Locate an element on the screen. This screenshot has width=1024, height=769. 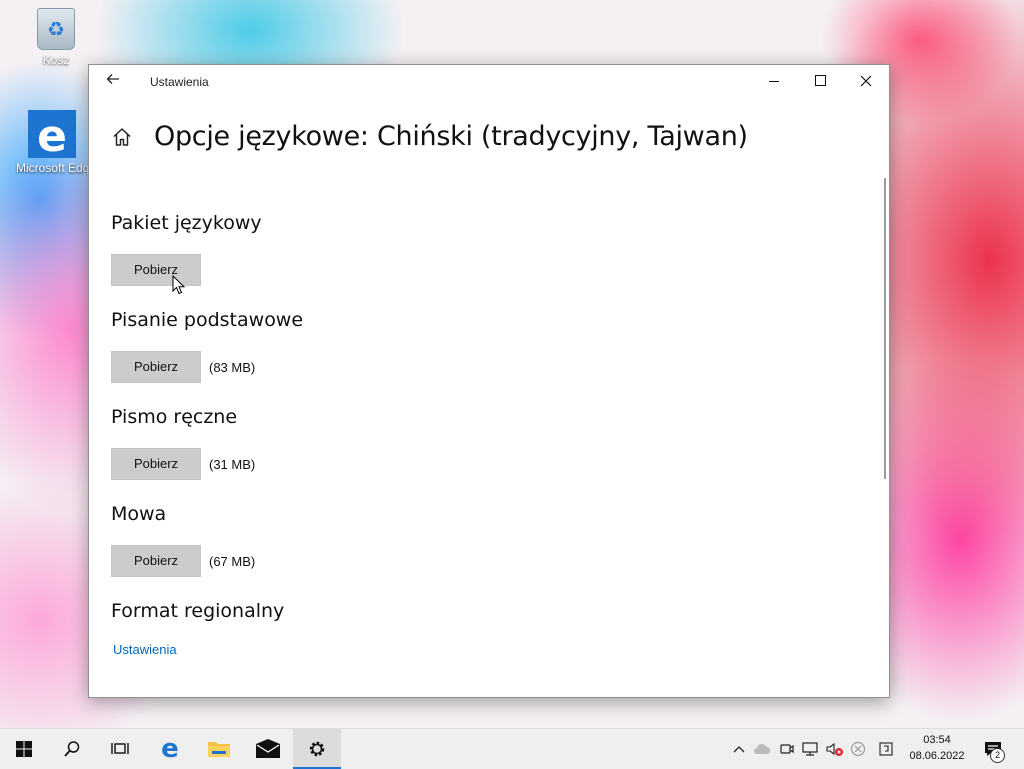
tray-volume is located at coordinates (835, 749).